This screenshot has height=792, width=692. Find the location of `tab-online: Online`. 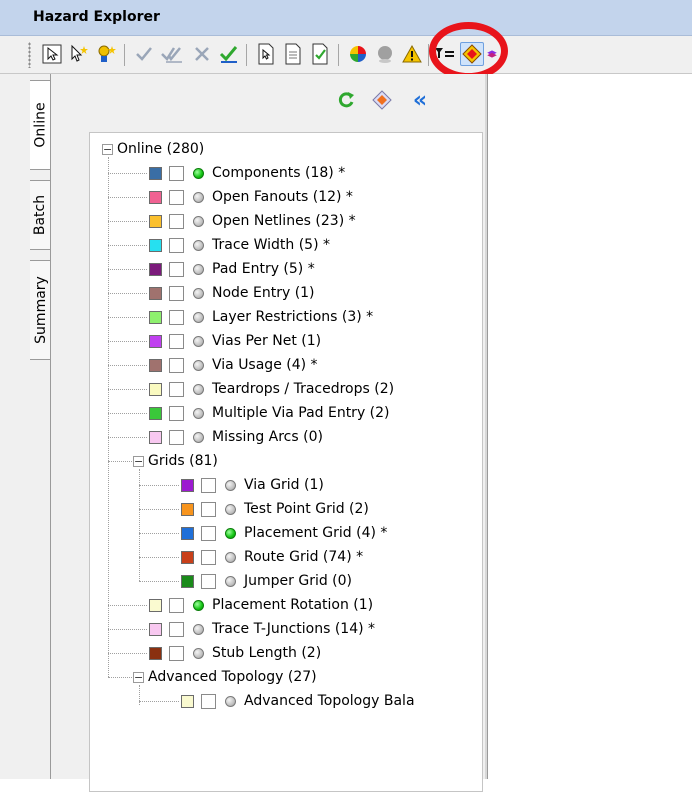

tab-online: Online is located at coordinates (41, 125).